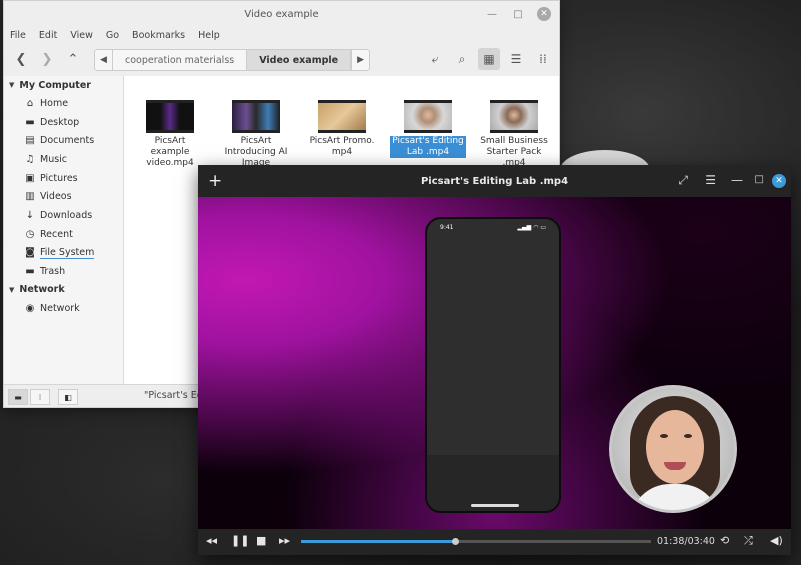 This screenshot has height=565, width=801. Describe the element at coordinates (281, 35) in the screenshot. I see `menu-bar: File Edit View Go Bookmarks Help` at that location.